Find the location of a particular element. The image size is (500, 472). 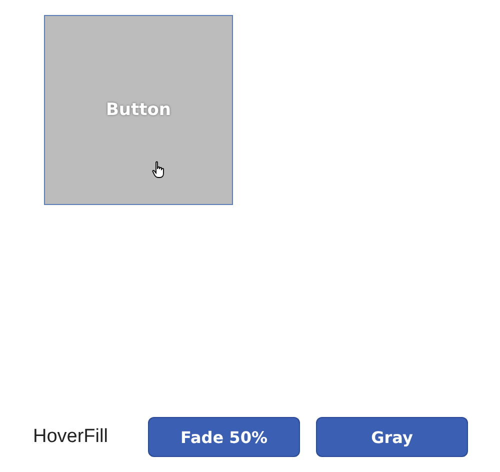

hover-fill-label: HoverFill is located at coordinates (71, 437).